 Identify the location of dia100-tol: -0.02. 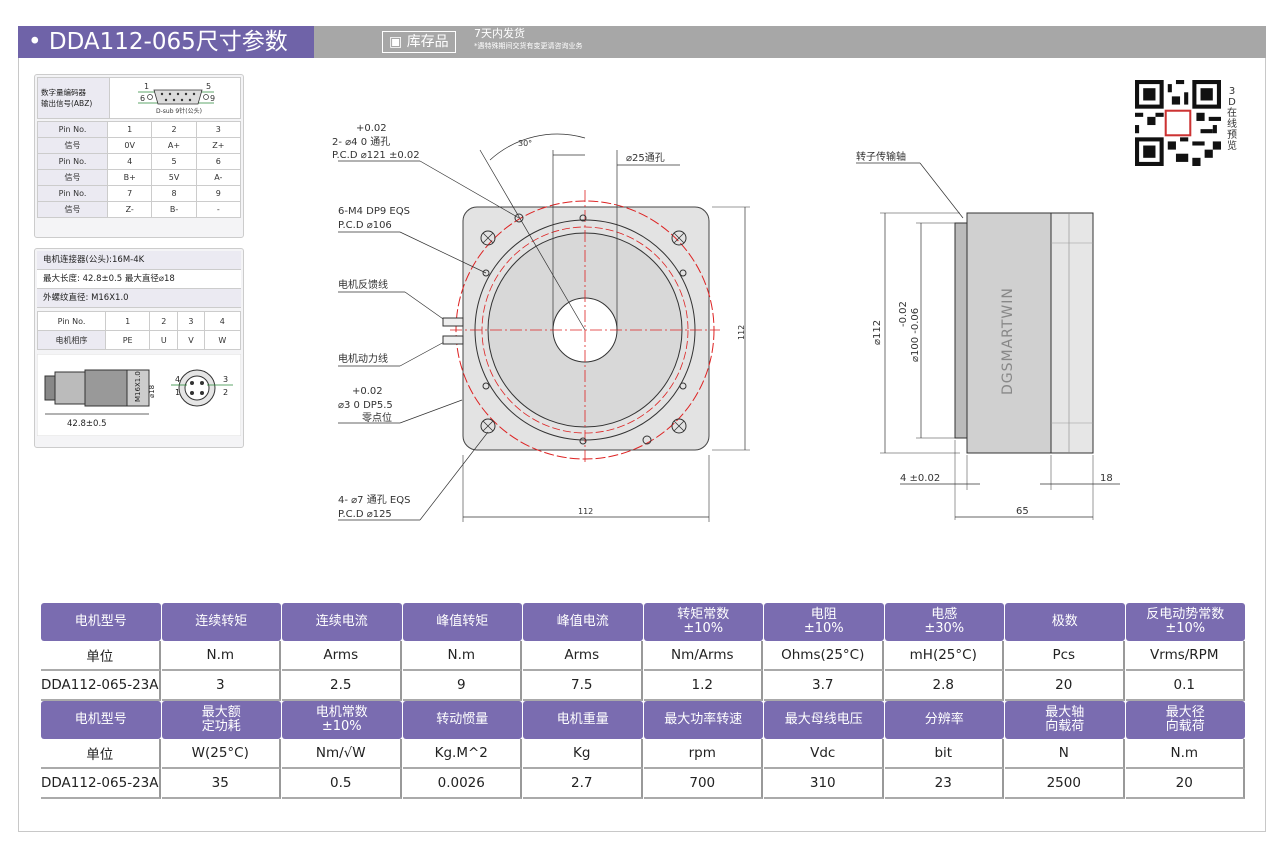
(903, 314).